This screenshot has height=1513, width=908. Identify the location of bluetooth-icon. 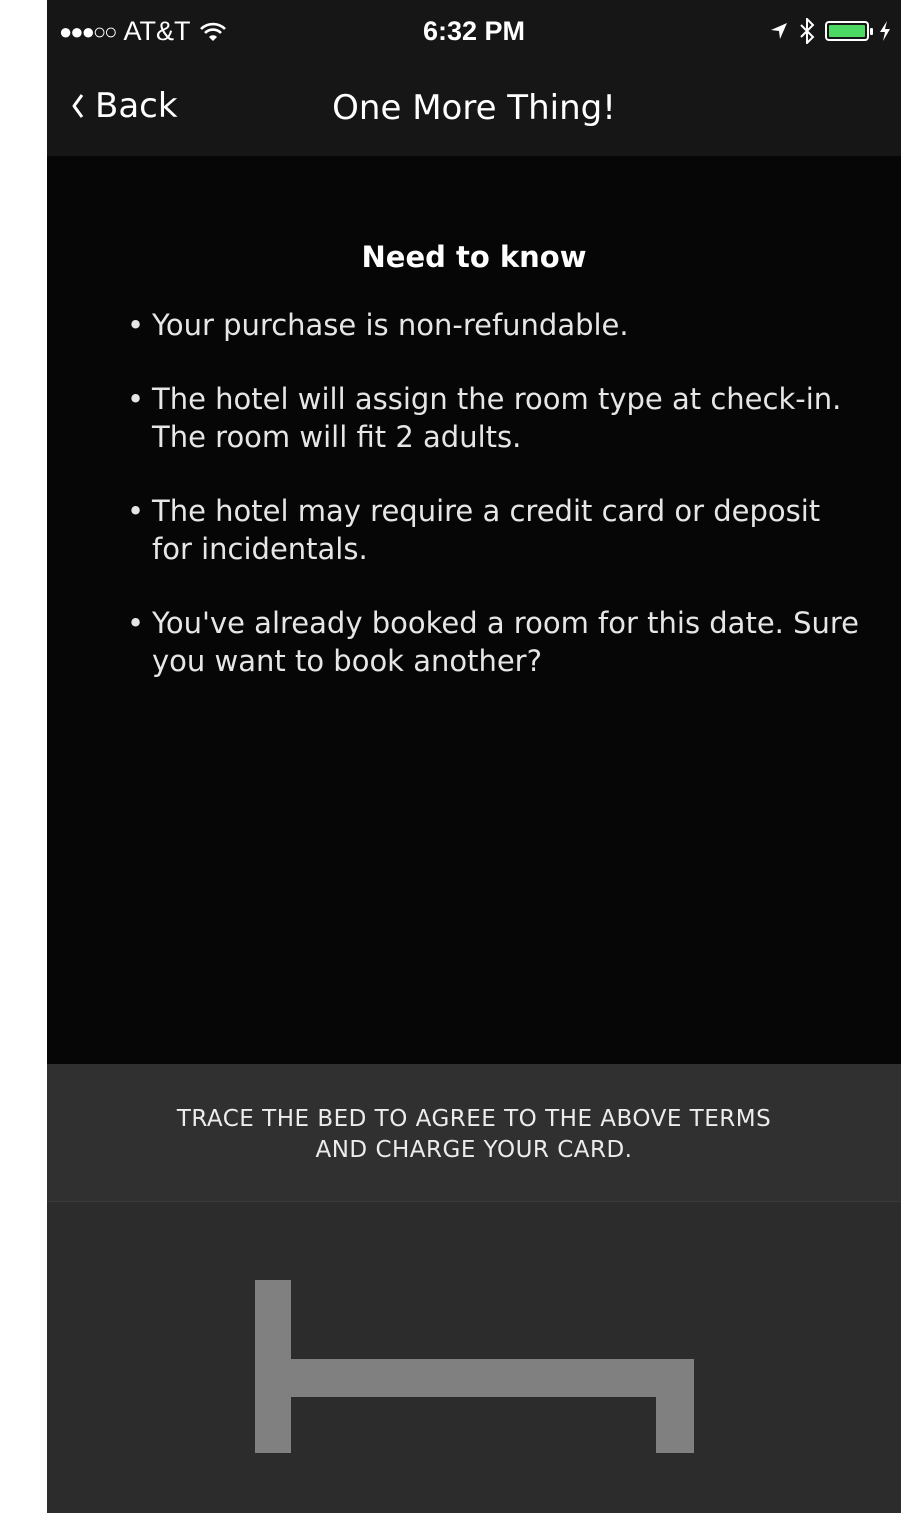
(807, 31).